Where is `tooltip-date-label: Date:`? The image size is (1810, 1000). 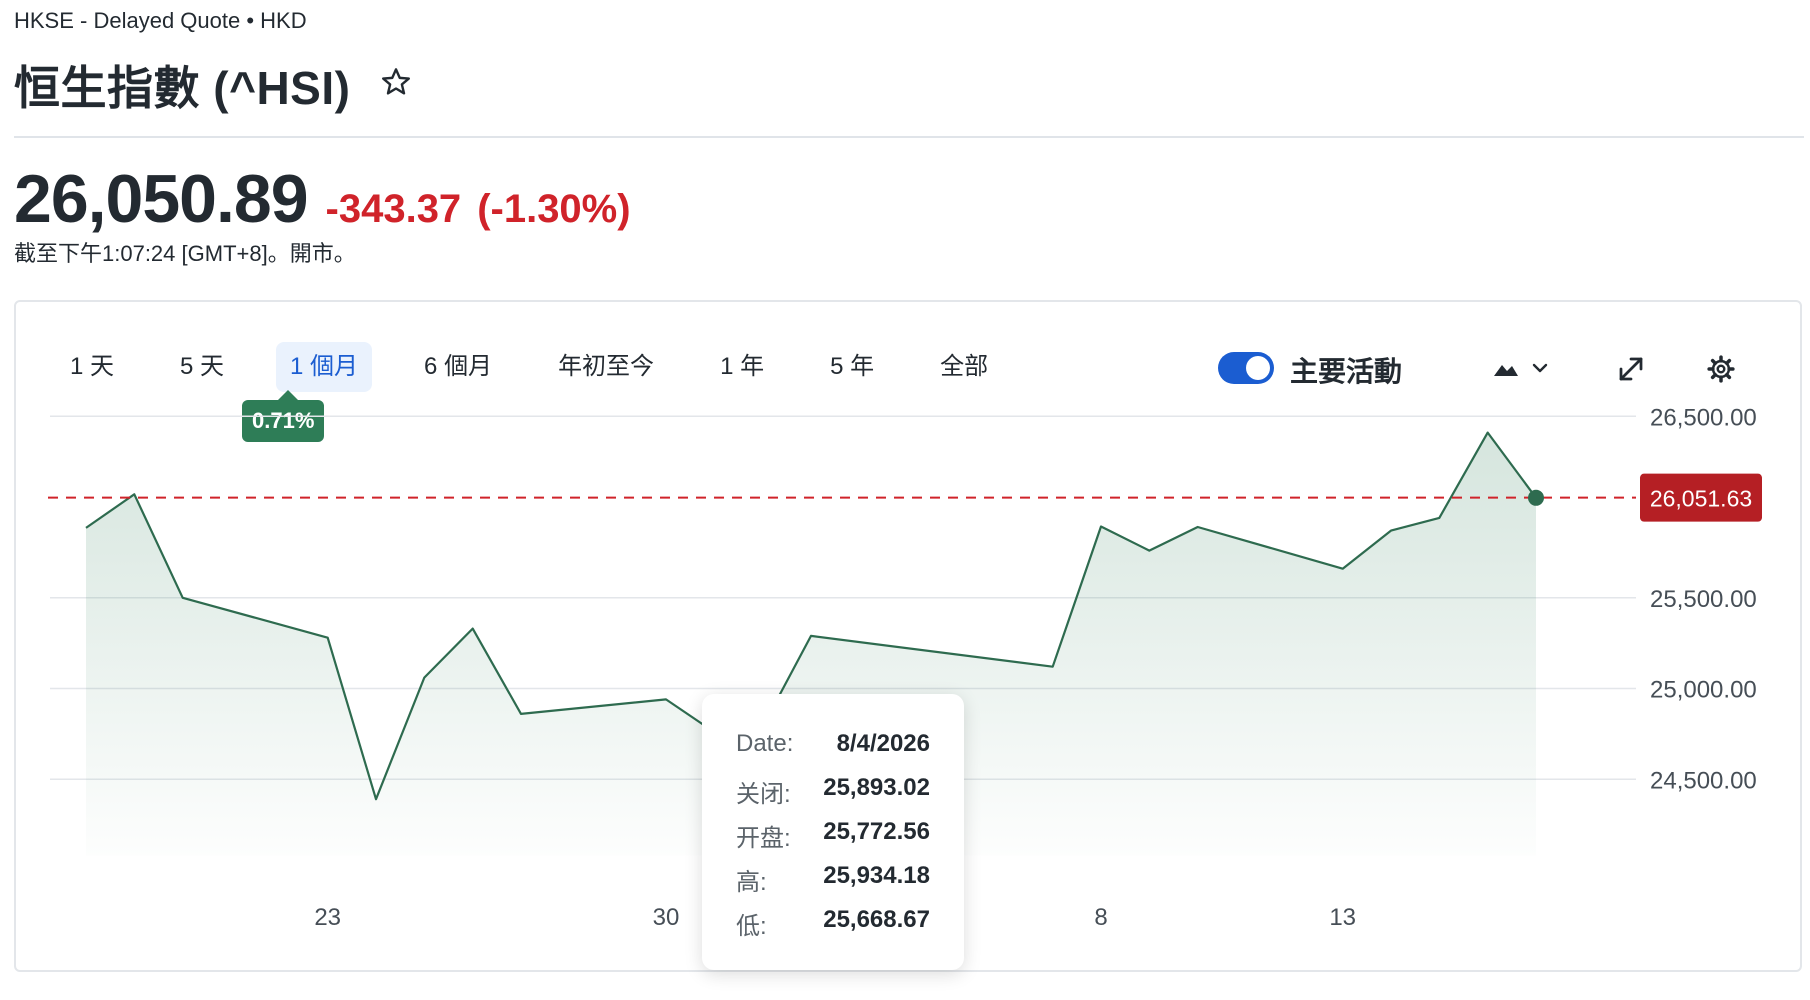
tooltip-date-label: Date: is located at coordinates (765, 743).